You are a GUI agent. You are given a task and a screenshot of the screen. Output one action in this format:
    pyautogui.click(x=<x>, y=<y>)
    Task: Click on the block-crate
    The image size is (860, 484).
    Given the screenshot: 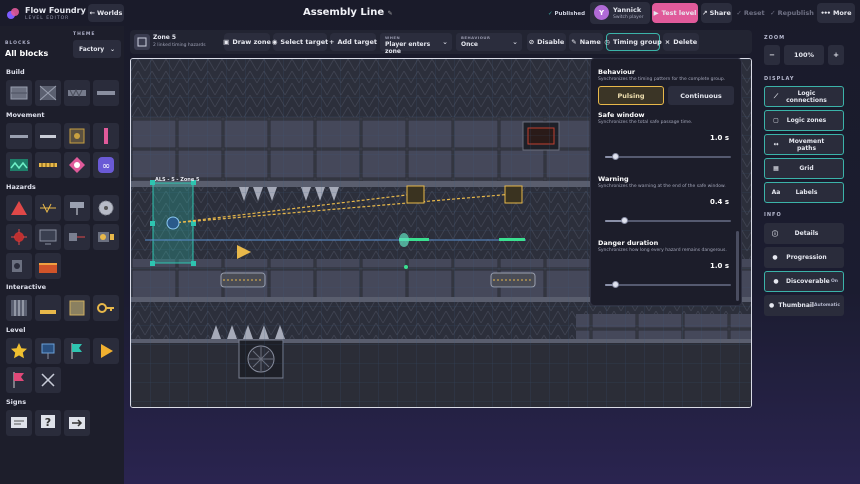 What is the action you would take?
    pyautogui.click(x=77, y=308)
    